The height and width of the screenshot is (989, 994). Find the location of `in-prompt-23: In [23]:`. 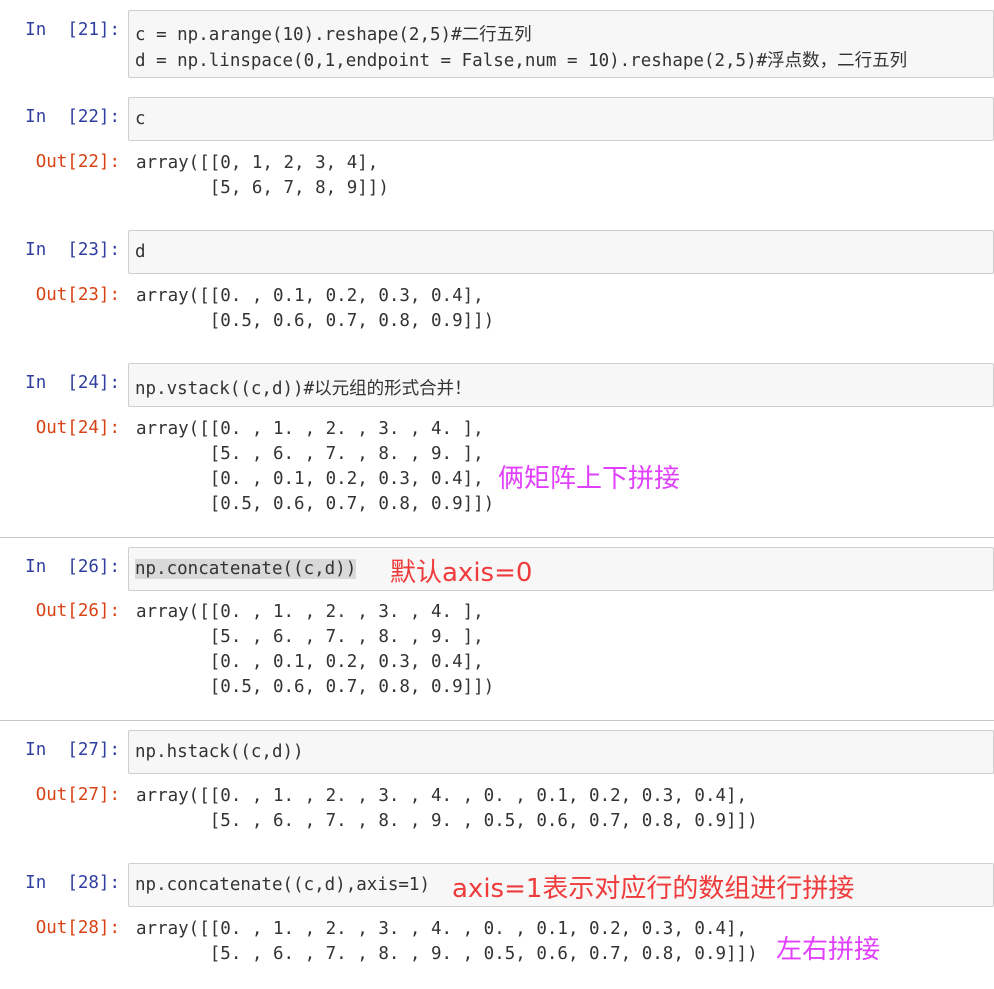

in-prompt-23: In [23]: is located at coordinates (72, 250).